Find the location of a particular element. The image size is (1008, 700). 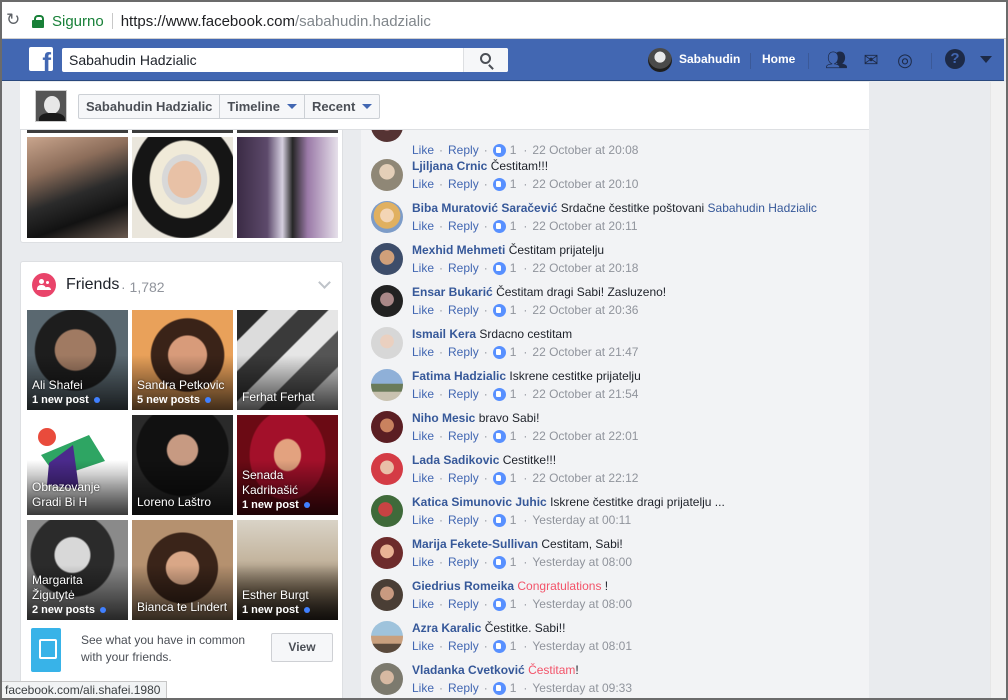

view-button: View is located at coordinates (302, 647).